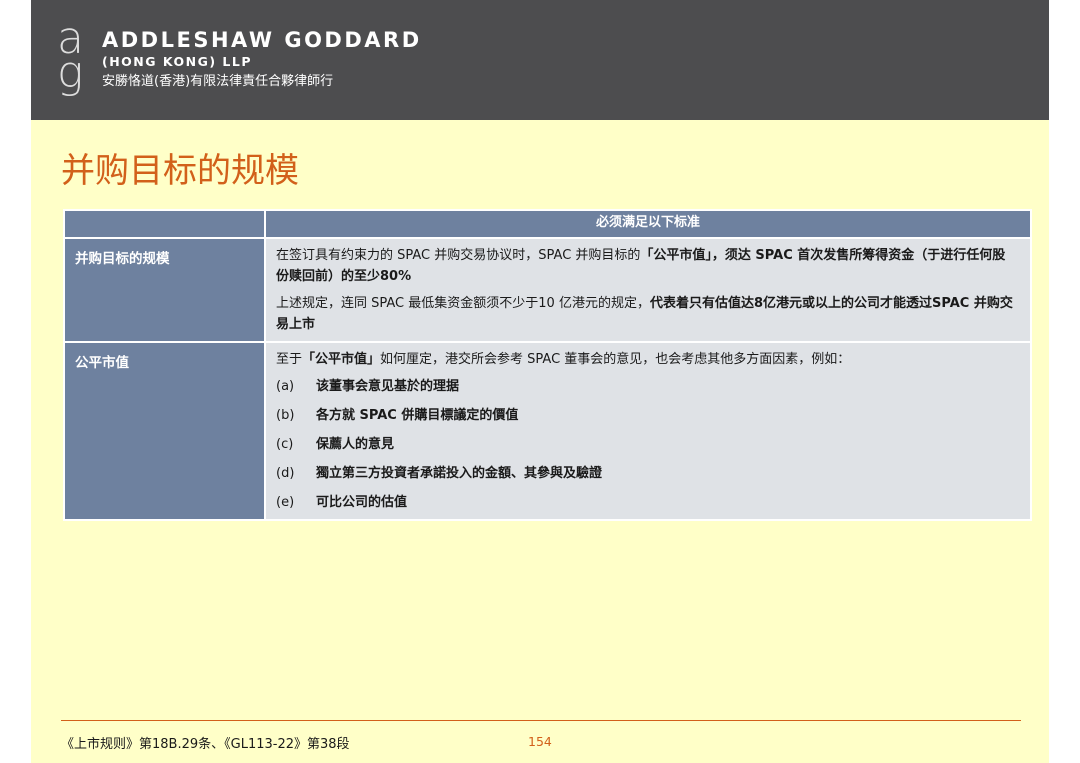 The image size is (1080, 763). I want to click on page-number: 154, so click(540, 741).